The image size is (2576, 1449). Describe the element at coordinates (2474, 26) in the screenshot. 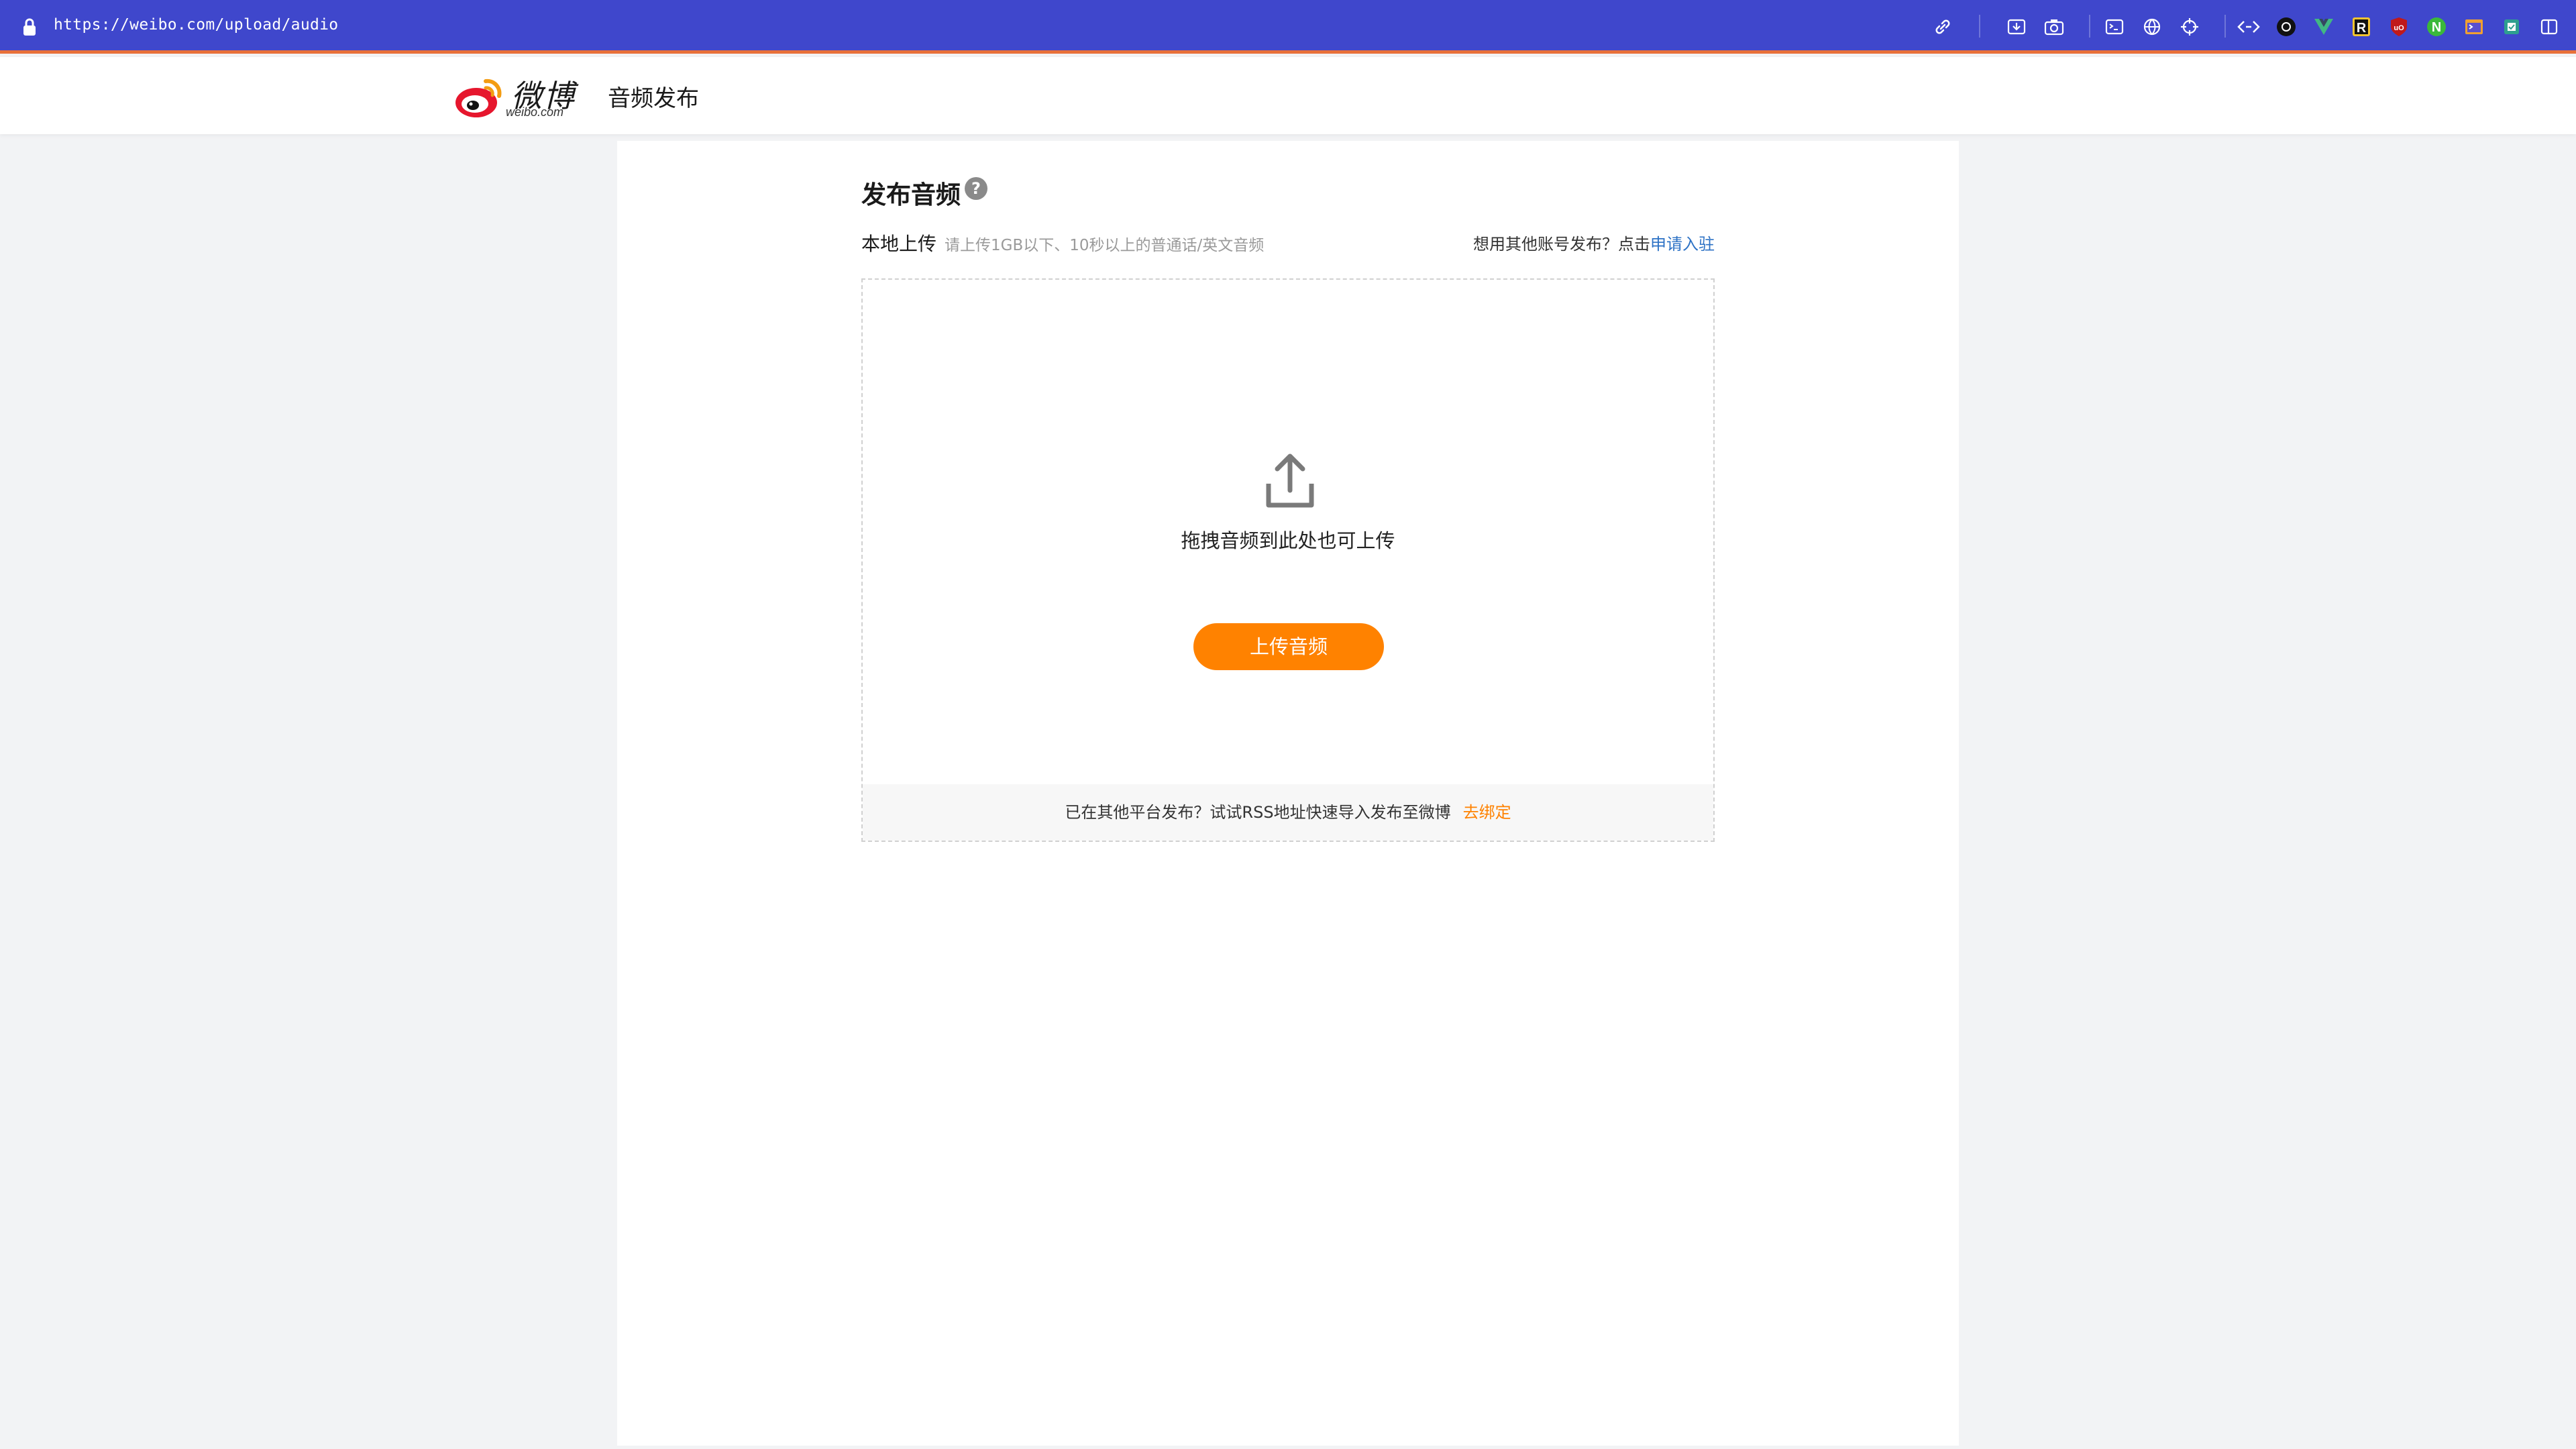

I see `screenshot-icon` at that location.